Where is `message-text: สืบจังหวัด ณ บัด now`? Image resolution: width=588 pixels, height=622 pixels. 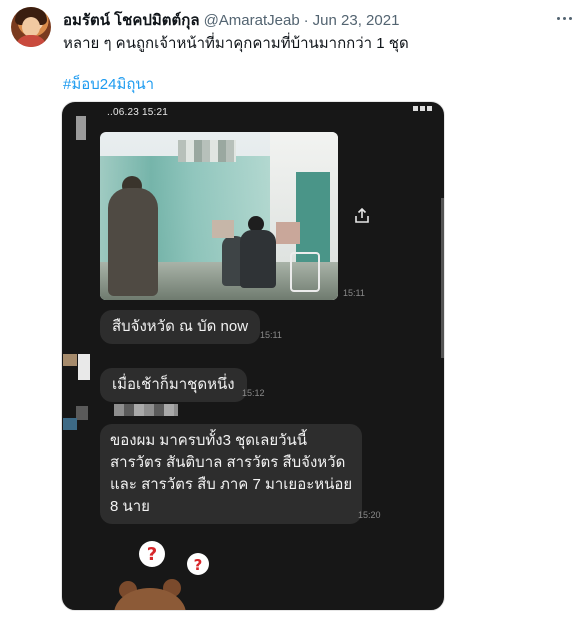
message-text: สืบจังหวัด ณ บัด now is located at coordinates (180, 326).